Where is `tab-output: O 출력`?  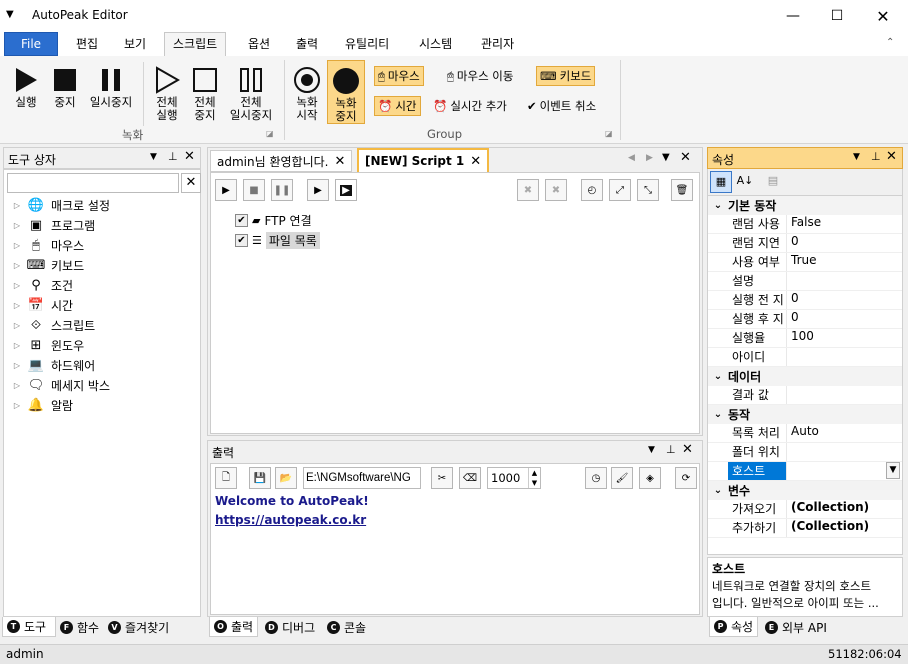 tab-output: O 출력 is located at coordinates (234, 627).